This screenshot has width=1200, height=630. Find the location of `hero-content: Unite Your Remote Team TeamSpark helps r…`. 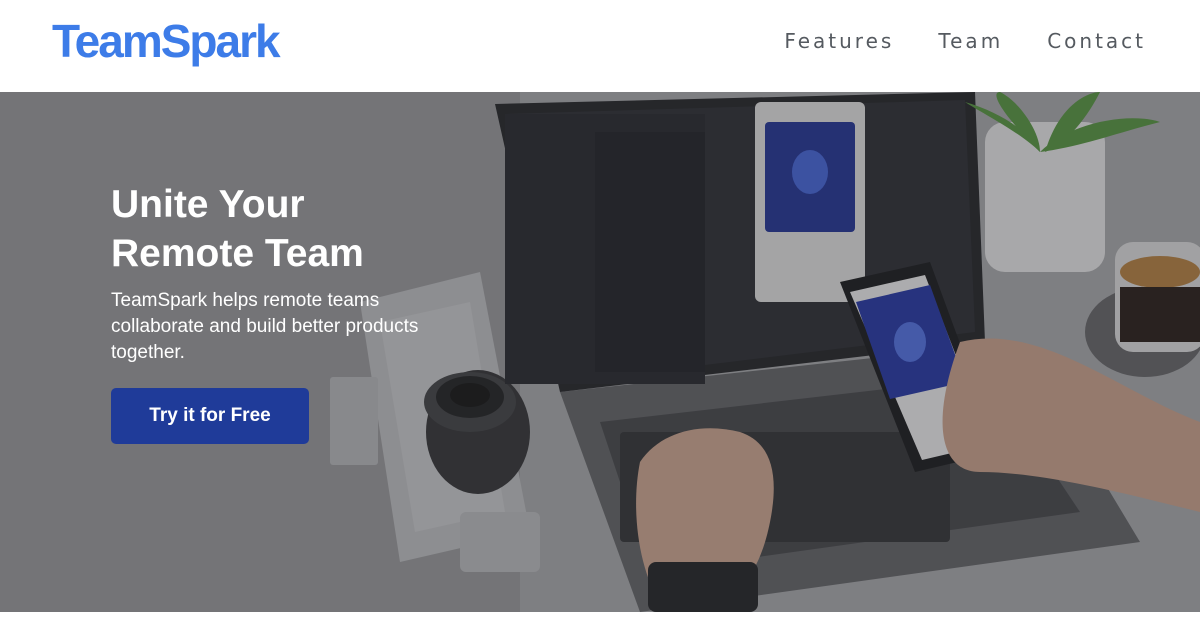

hero-content: Unite Your Remote Team TeamSpark helps r… is located at coordinates (291, 273).